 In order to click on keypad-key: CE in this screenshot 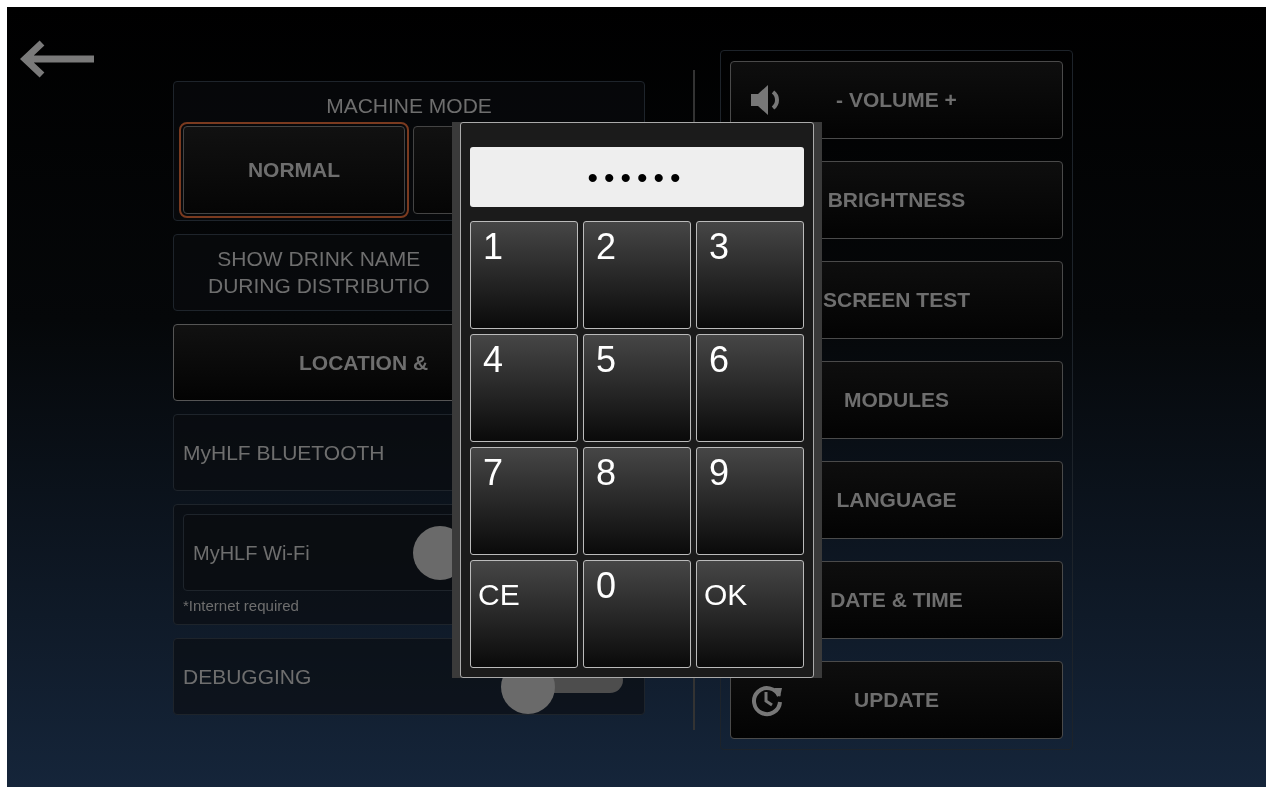, I will do `click(524, 614)`.